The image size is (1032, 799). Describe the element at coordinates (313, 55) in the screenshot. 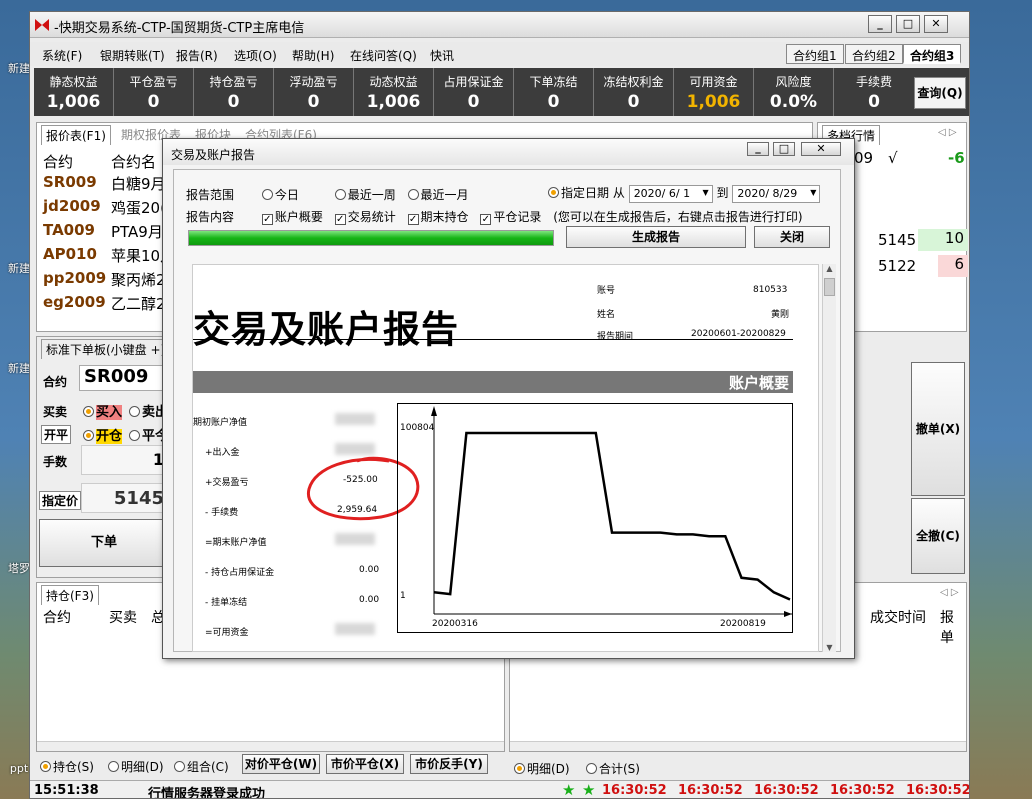

I see `menu-help: 帮助(H)` at that location.